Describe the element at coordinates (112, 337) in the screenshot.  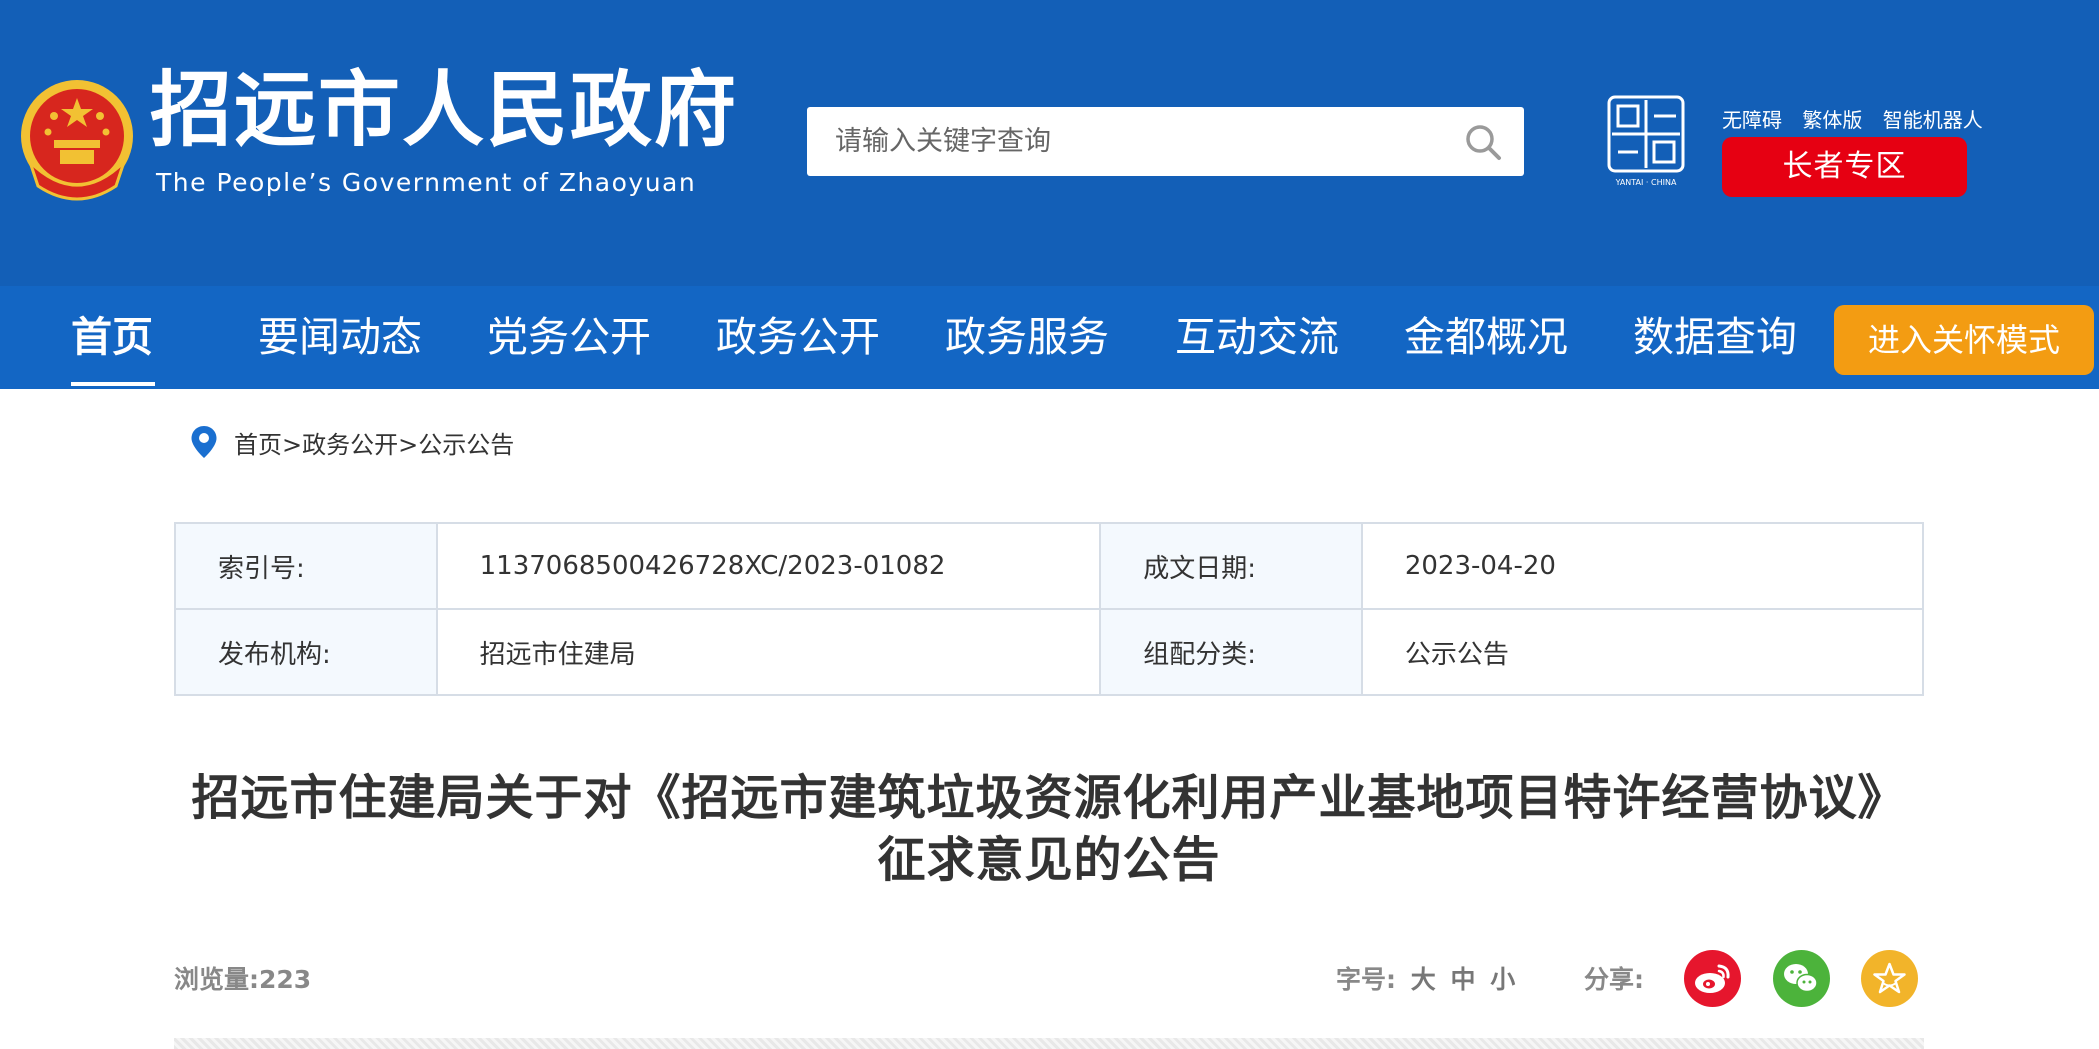
I see `nav-item-home: 首页` at that location.